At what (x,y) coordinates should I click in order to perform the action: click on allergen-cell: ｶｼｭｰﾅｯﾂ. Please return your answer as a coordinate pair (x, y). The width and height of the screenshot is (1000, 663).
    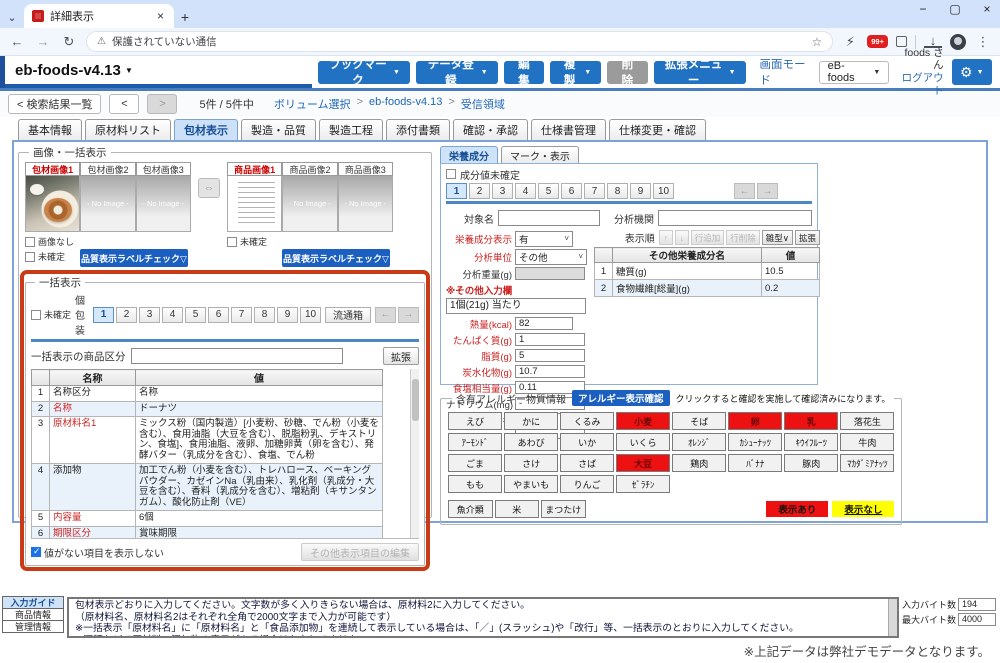
    Looking at the image, I should click on (755, 442).